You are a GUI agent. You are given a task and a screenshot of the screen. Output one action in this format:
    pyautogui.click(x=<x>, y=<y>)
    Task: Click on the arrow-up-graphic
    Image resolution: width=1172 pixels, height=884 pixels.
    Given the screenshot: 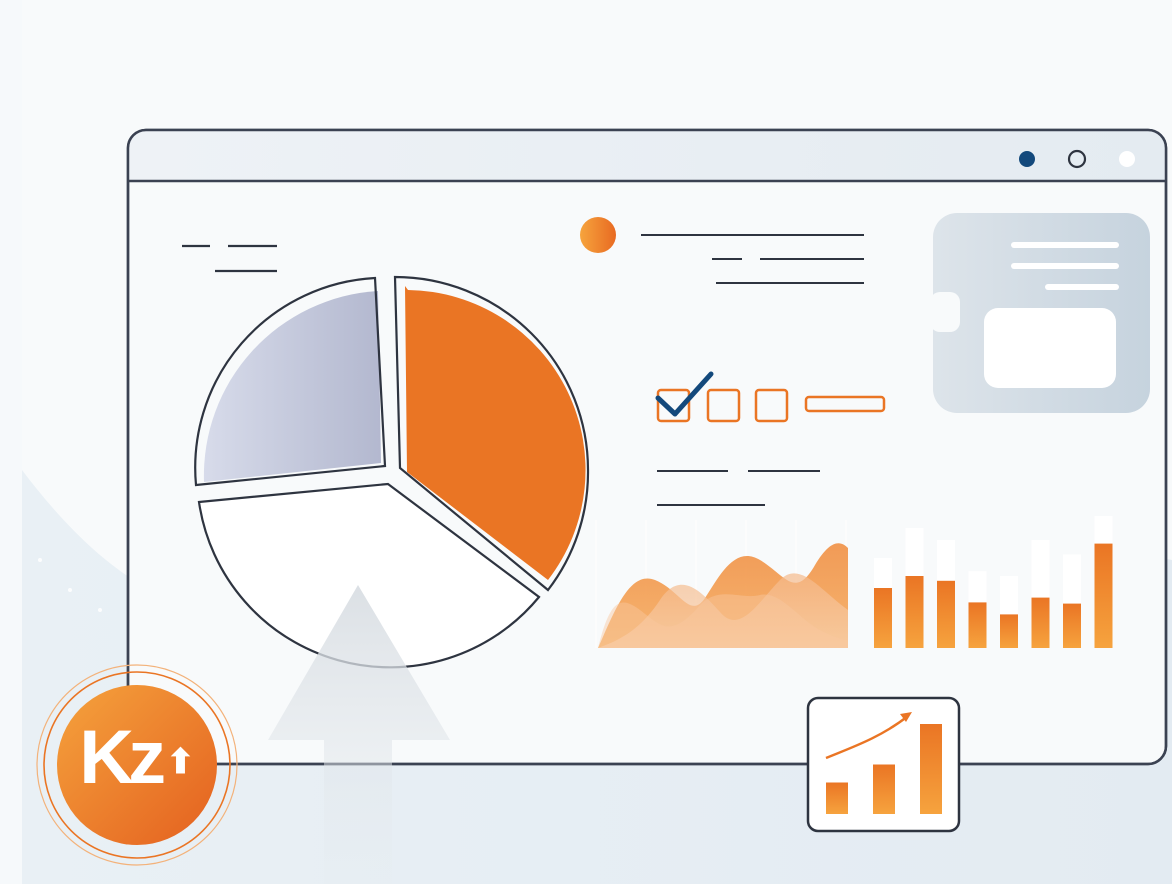 What is the action you would take?
    pyautogui.click(x=359, y=734)
    